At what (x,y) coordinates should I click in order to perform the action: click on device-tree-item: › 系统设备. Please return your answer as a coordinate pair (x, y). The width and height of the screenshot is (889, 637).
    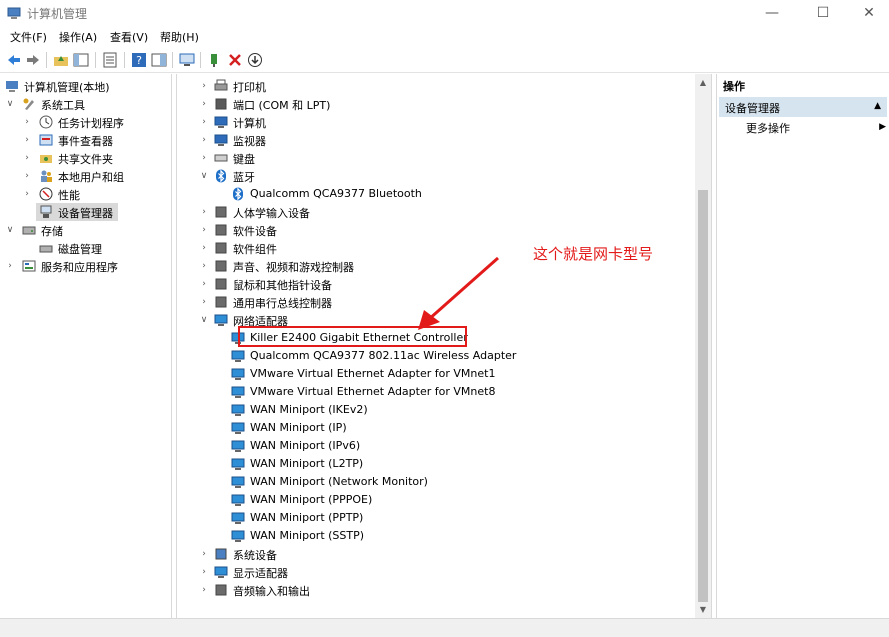
    Looking at the image, I should click on (437, 554).